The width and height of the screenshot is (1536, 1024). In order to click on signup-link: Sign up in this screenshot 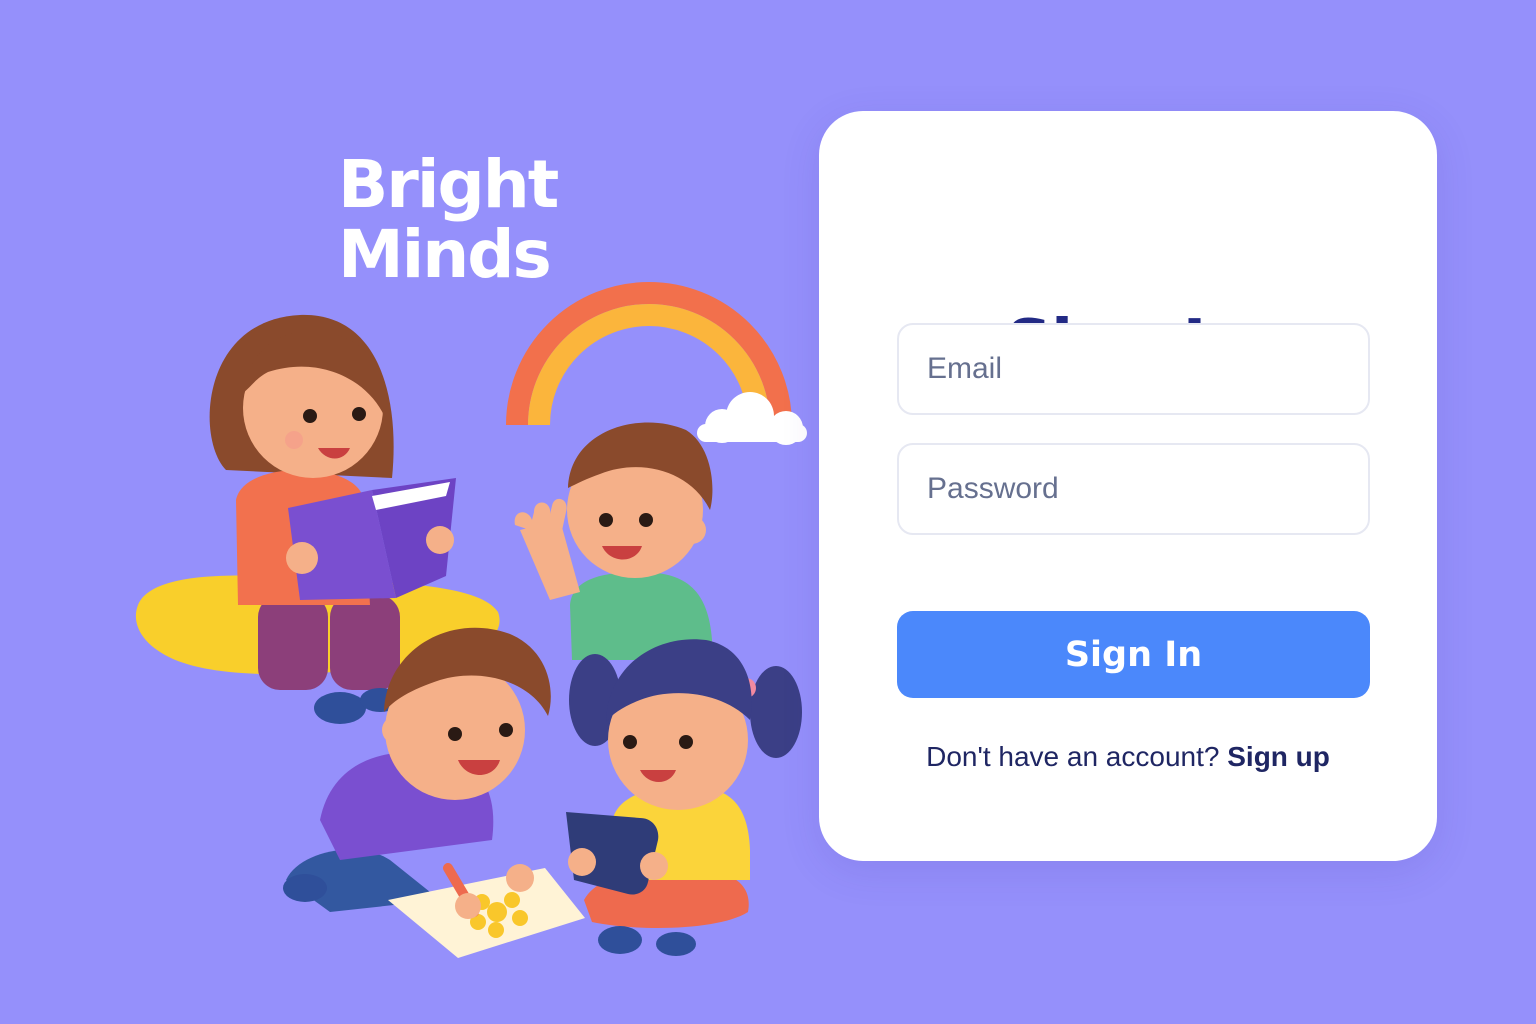, I will do `click(1278, 756)`.